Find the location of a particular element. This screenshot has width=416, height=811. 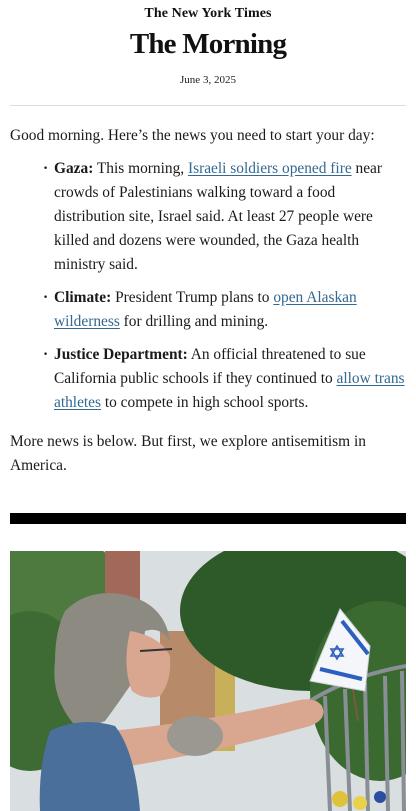

section-divider is located at coordinates (208, 518).